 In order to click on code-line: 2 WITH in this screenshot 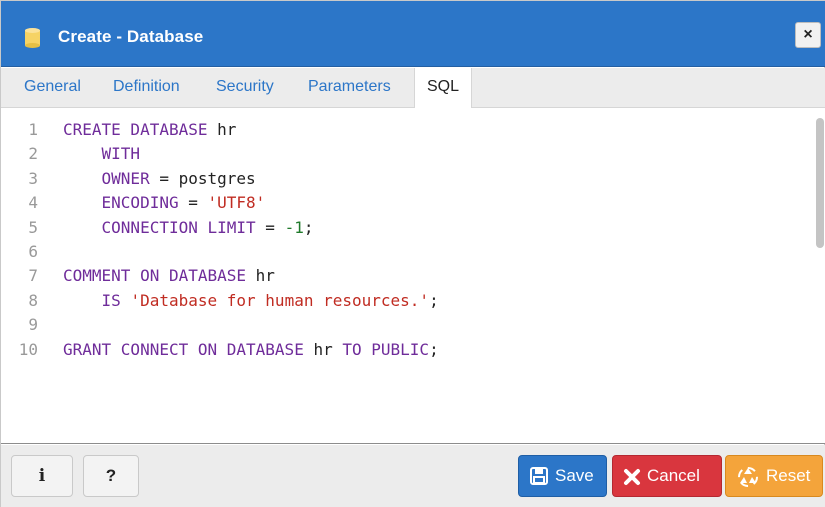, I will do `click(401, 154)`.